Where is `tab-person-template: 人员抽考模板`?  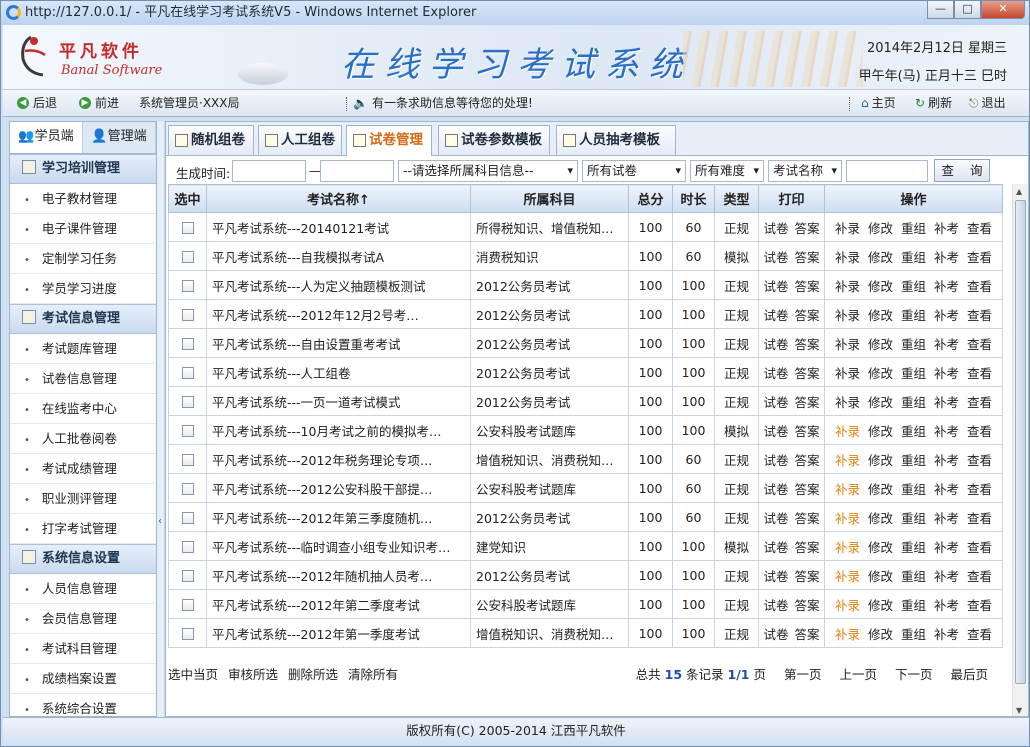 tab-person-template: 人员抽考模板 is located at coordinates (616, 140).